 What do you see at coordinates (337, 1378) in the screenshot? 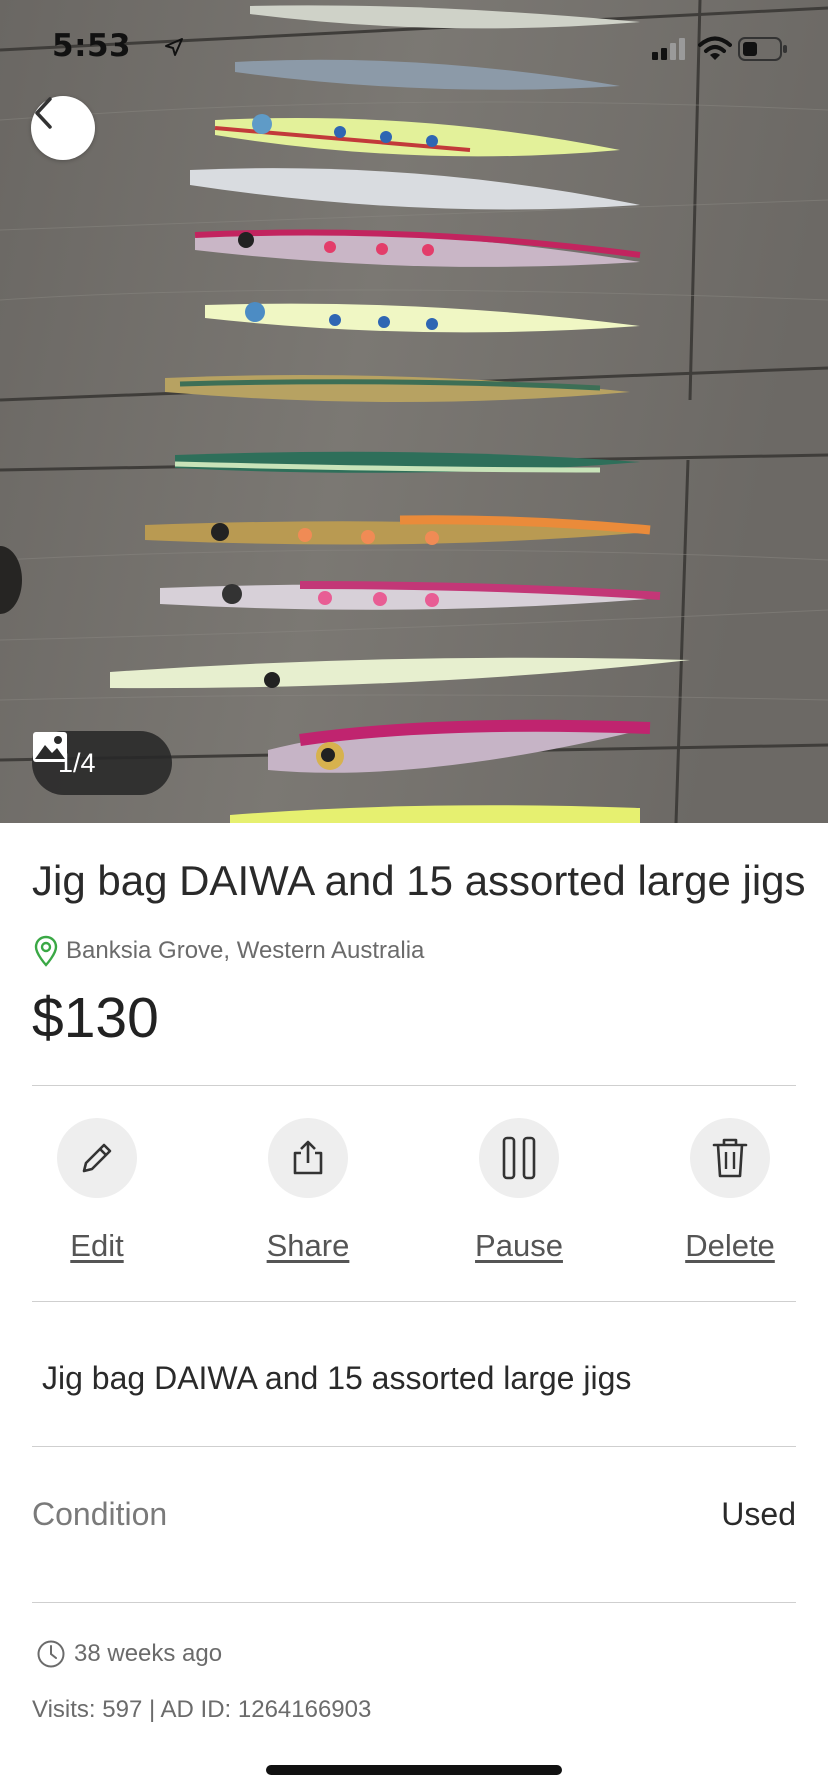
I see `listing-description: Jig bag DAIWA and 15 assorted large jigs` at bounding box center [337, 1378].